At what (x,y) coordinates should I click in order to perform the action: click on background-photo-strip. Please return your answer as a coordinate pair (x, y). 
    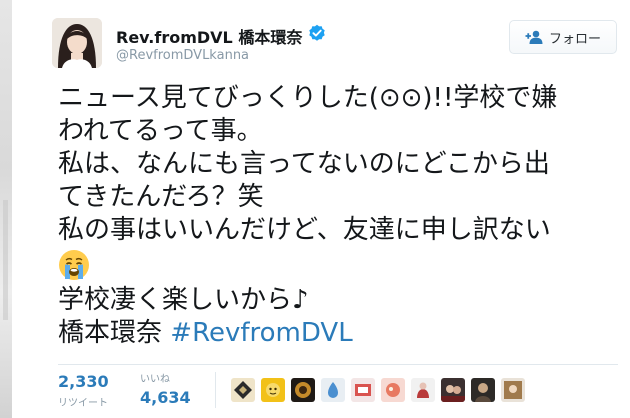
    Looking at the image, I should click on (6, 209).